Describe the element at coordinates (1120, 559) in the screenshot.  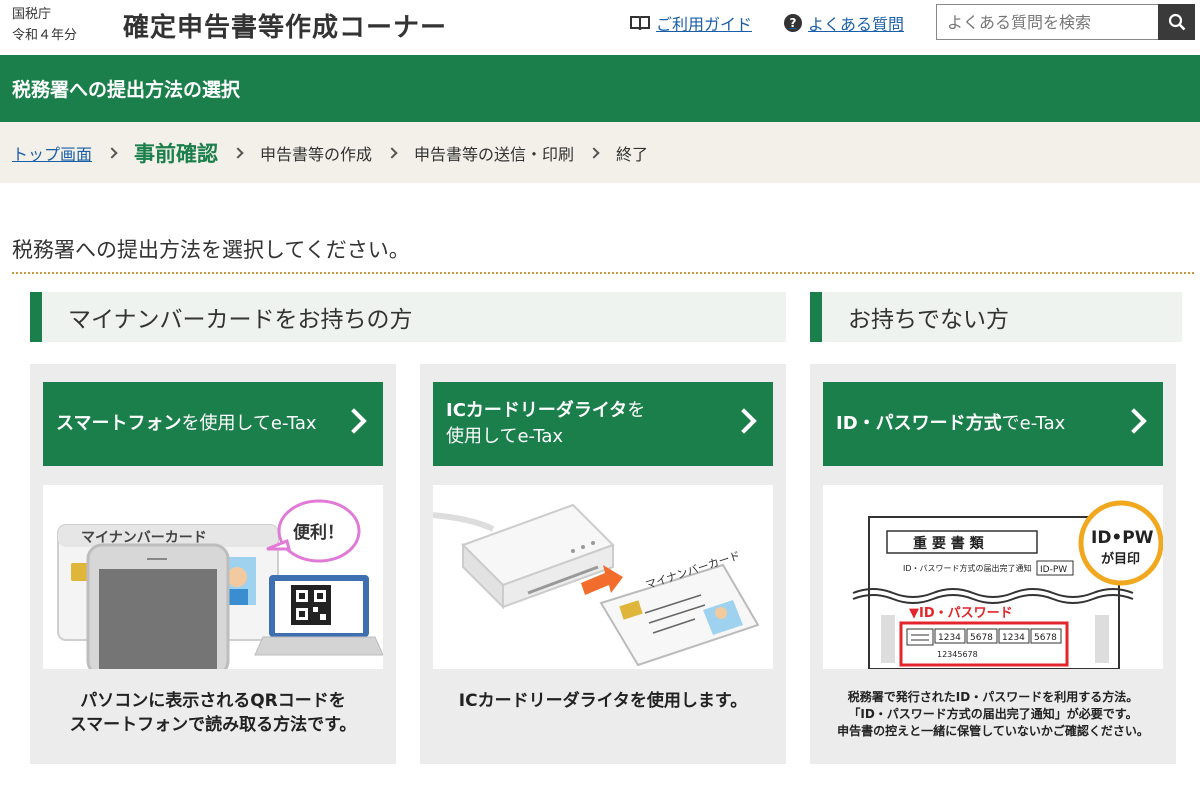
I see `svg-text: が目印` at that location.